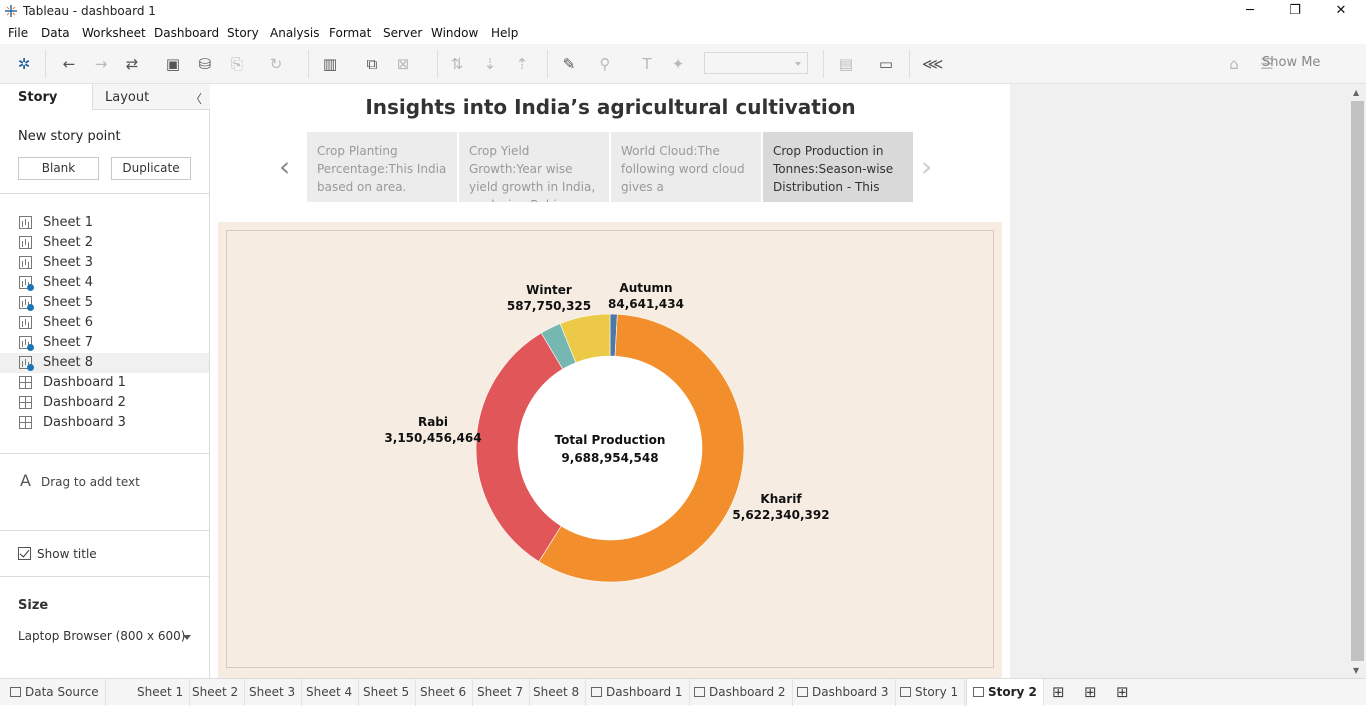 This screenshot has height=706, width=1366. I want to click on menu-analysis: Analysis, so click(294, 33).